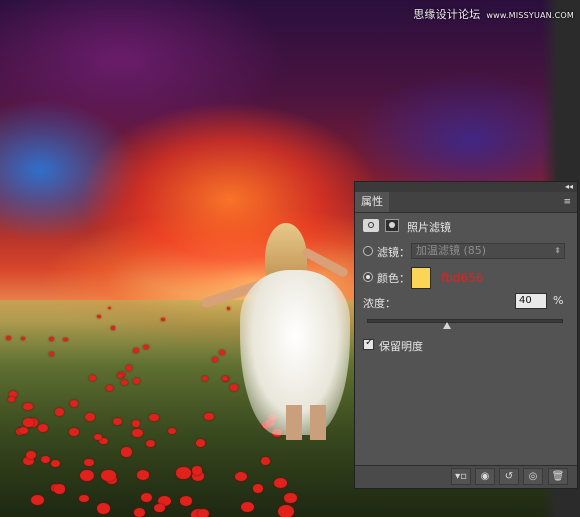 This screenshot has width=580, height=517. Describe the element at coordinates (462, 278) in the screenshot. I see `color-hex-annotation: fbd656` at that location.